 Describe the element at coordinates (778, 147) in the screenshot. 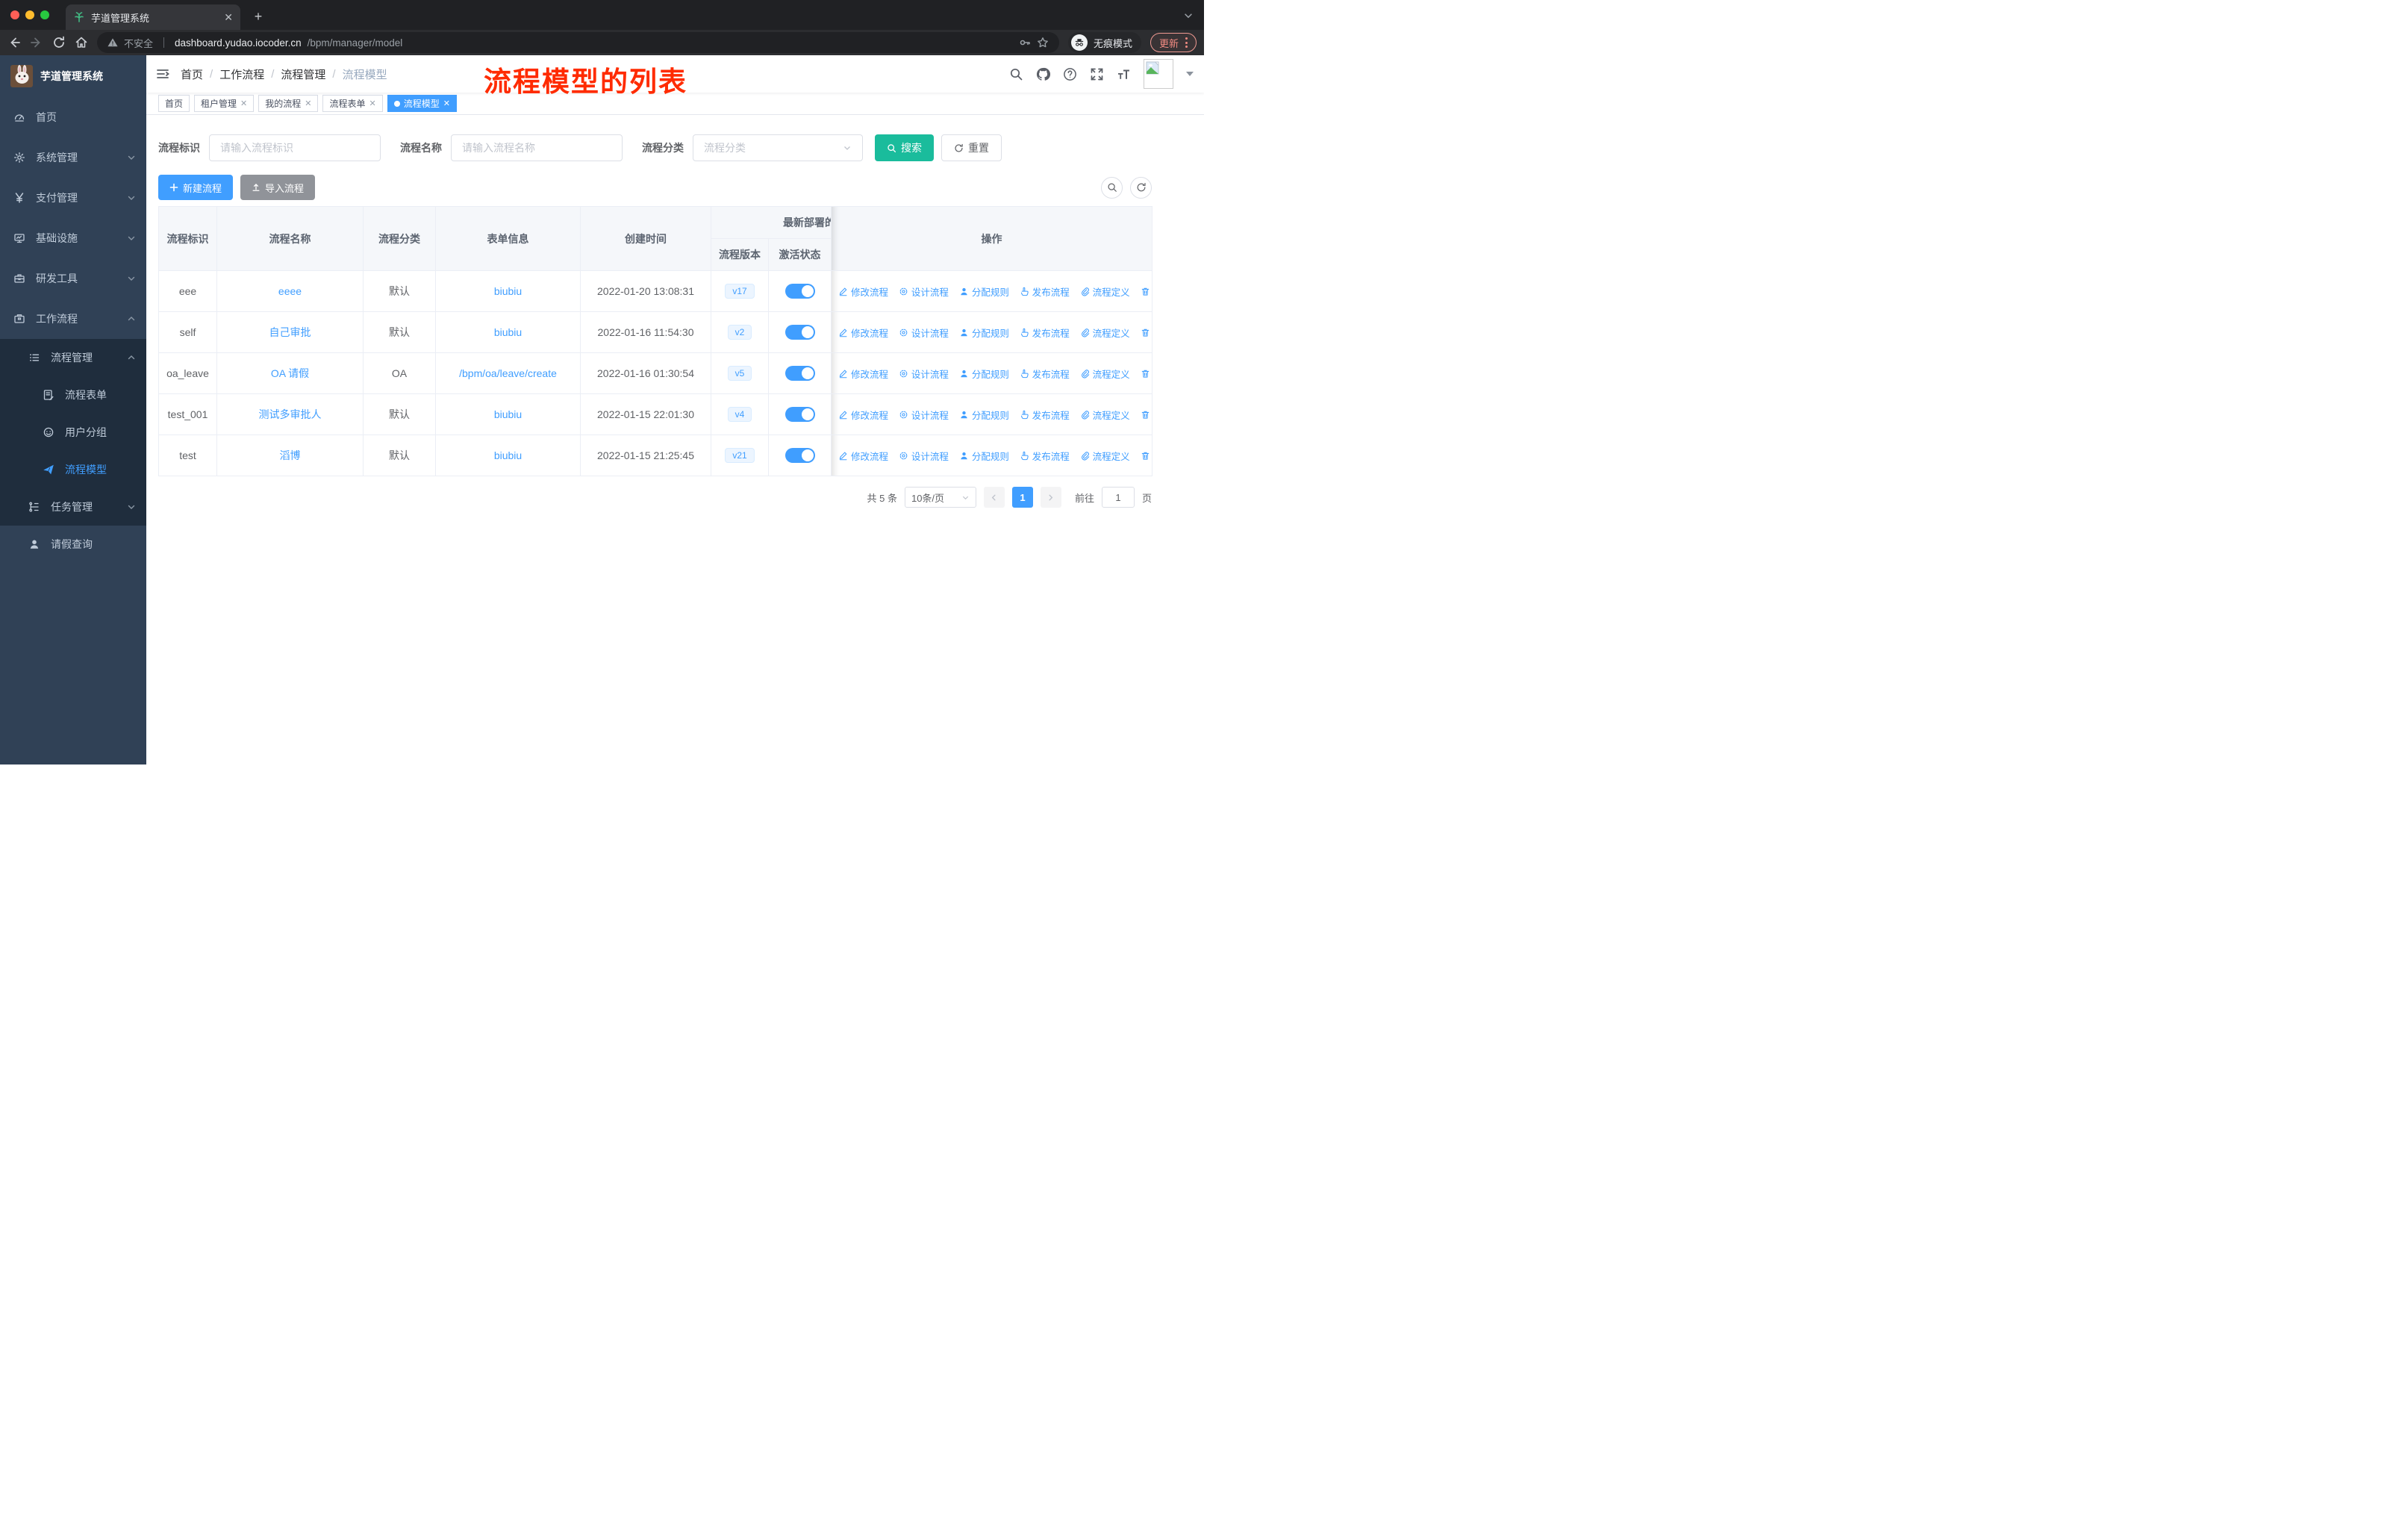

I see `filter-category-select: 流程分类` at that location.